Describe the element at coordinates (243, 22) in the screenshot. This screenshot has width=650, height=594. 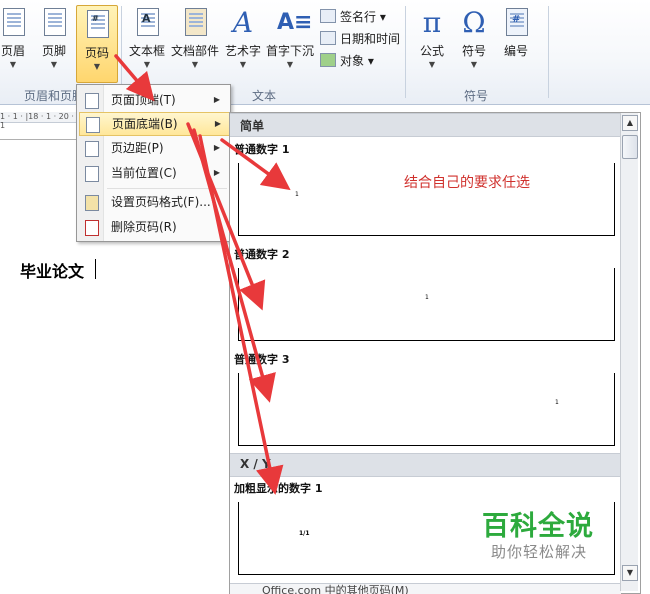
I see `word-art-icon: A` at that location.